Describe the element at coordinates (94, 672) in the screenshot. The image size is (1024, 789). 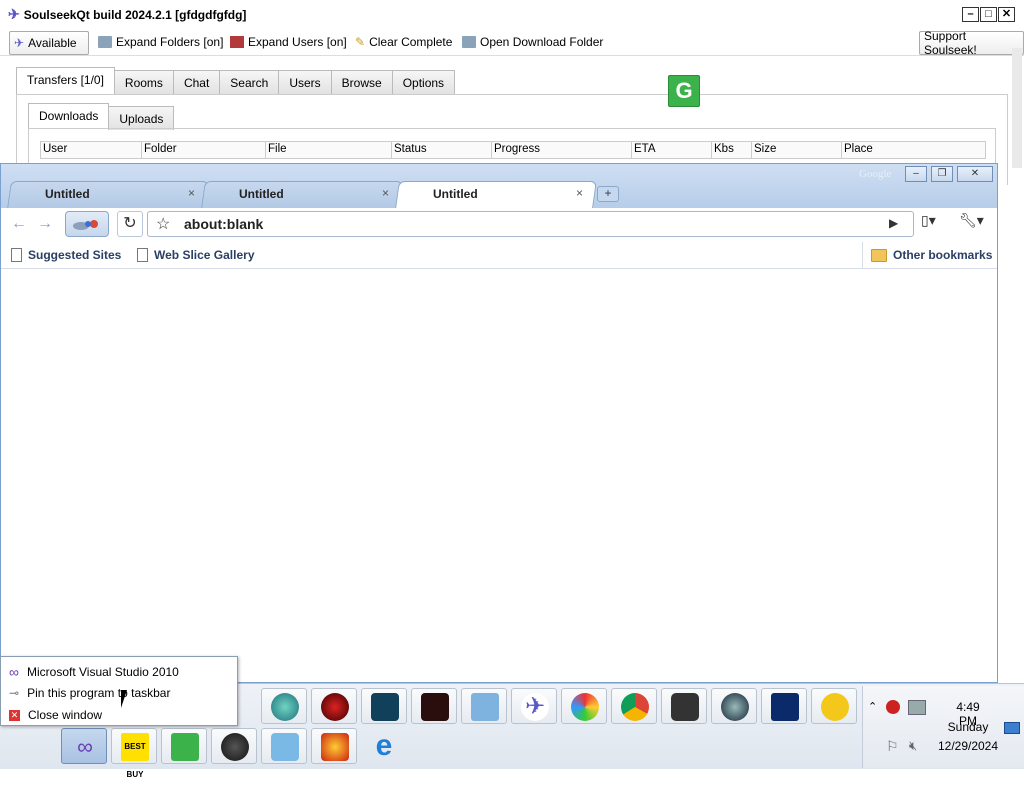
I see `jumplist-visual-studio: ∞ Microsoft Visual Studio 2010` at that location.